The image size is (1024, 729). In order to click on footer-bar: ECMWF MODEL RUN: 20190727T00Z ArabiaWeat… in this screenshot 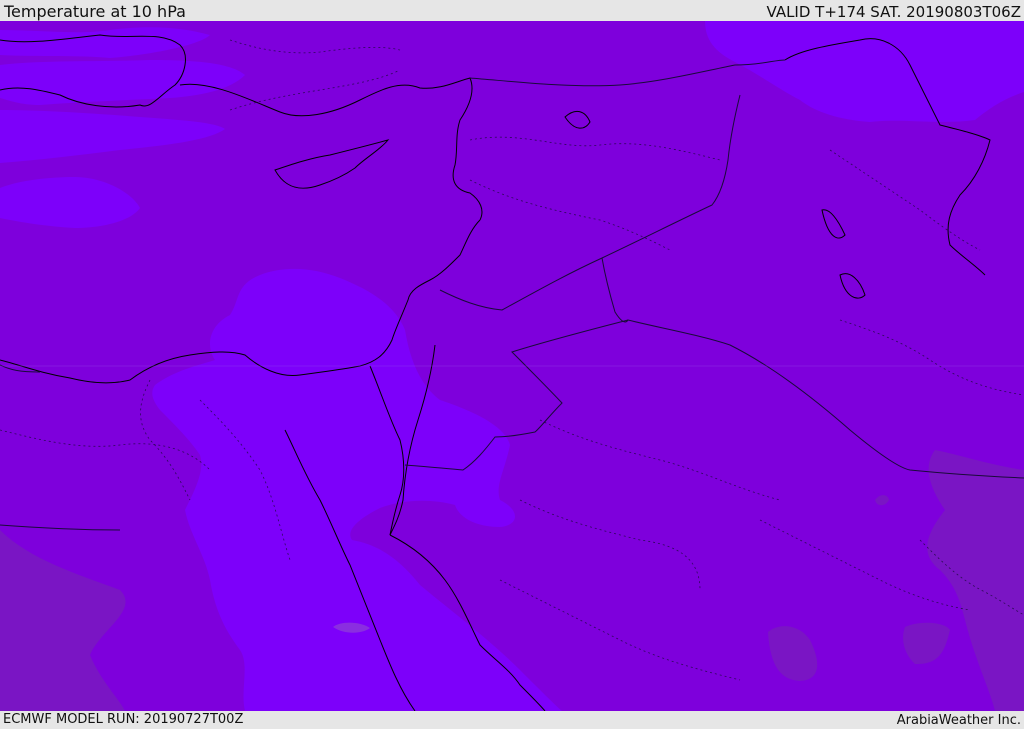, I will do `click(512, 720)`.